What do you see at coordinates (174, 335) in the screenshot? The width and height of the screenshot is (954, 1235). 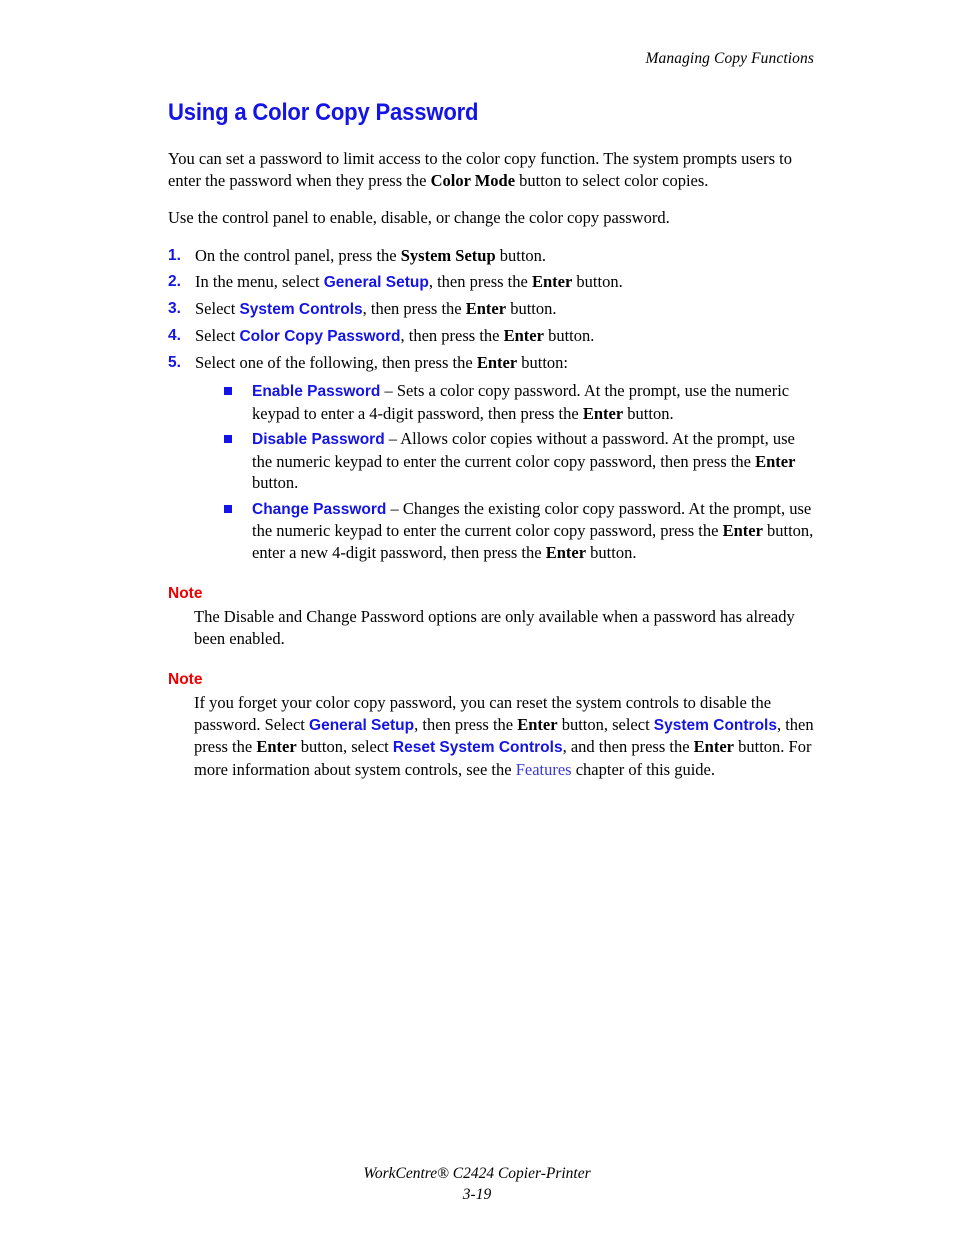 I see `step-number-4: 4.` at bounding box center [174, 335].